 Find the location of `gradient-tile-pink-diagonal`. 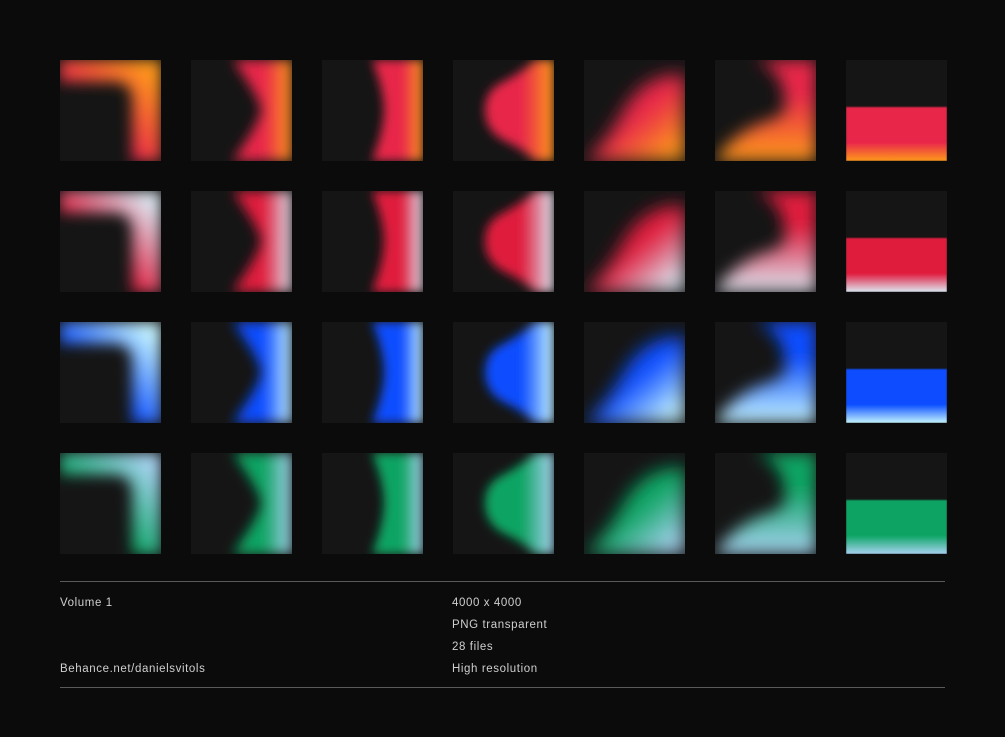

gradient-tile-pink-diagonal is located at coordinates (634, 241).